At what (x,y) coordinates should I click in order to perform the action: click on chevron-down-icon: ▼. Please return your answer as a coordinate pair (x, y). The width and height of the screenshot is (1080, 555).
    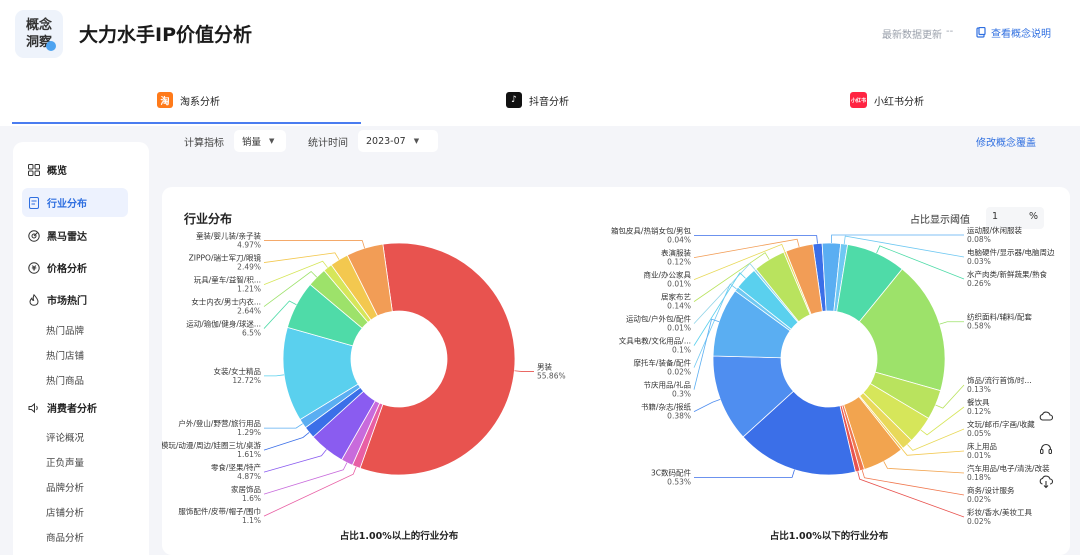
    Looking at the image, I should click on (272, 141).